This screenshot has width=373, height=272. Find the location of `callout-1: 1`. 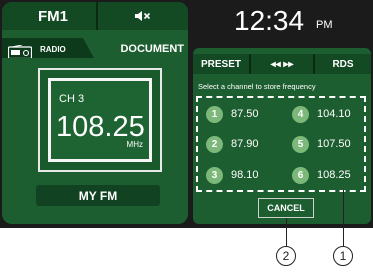

callout-1: 1 is located at coordinates (343, 256).